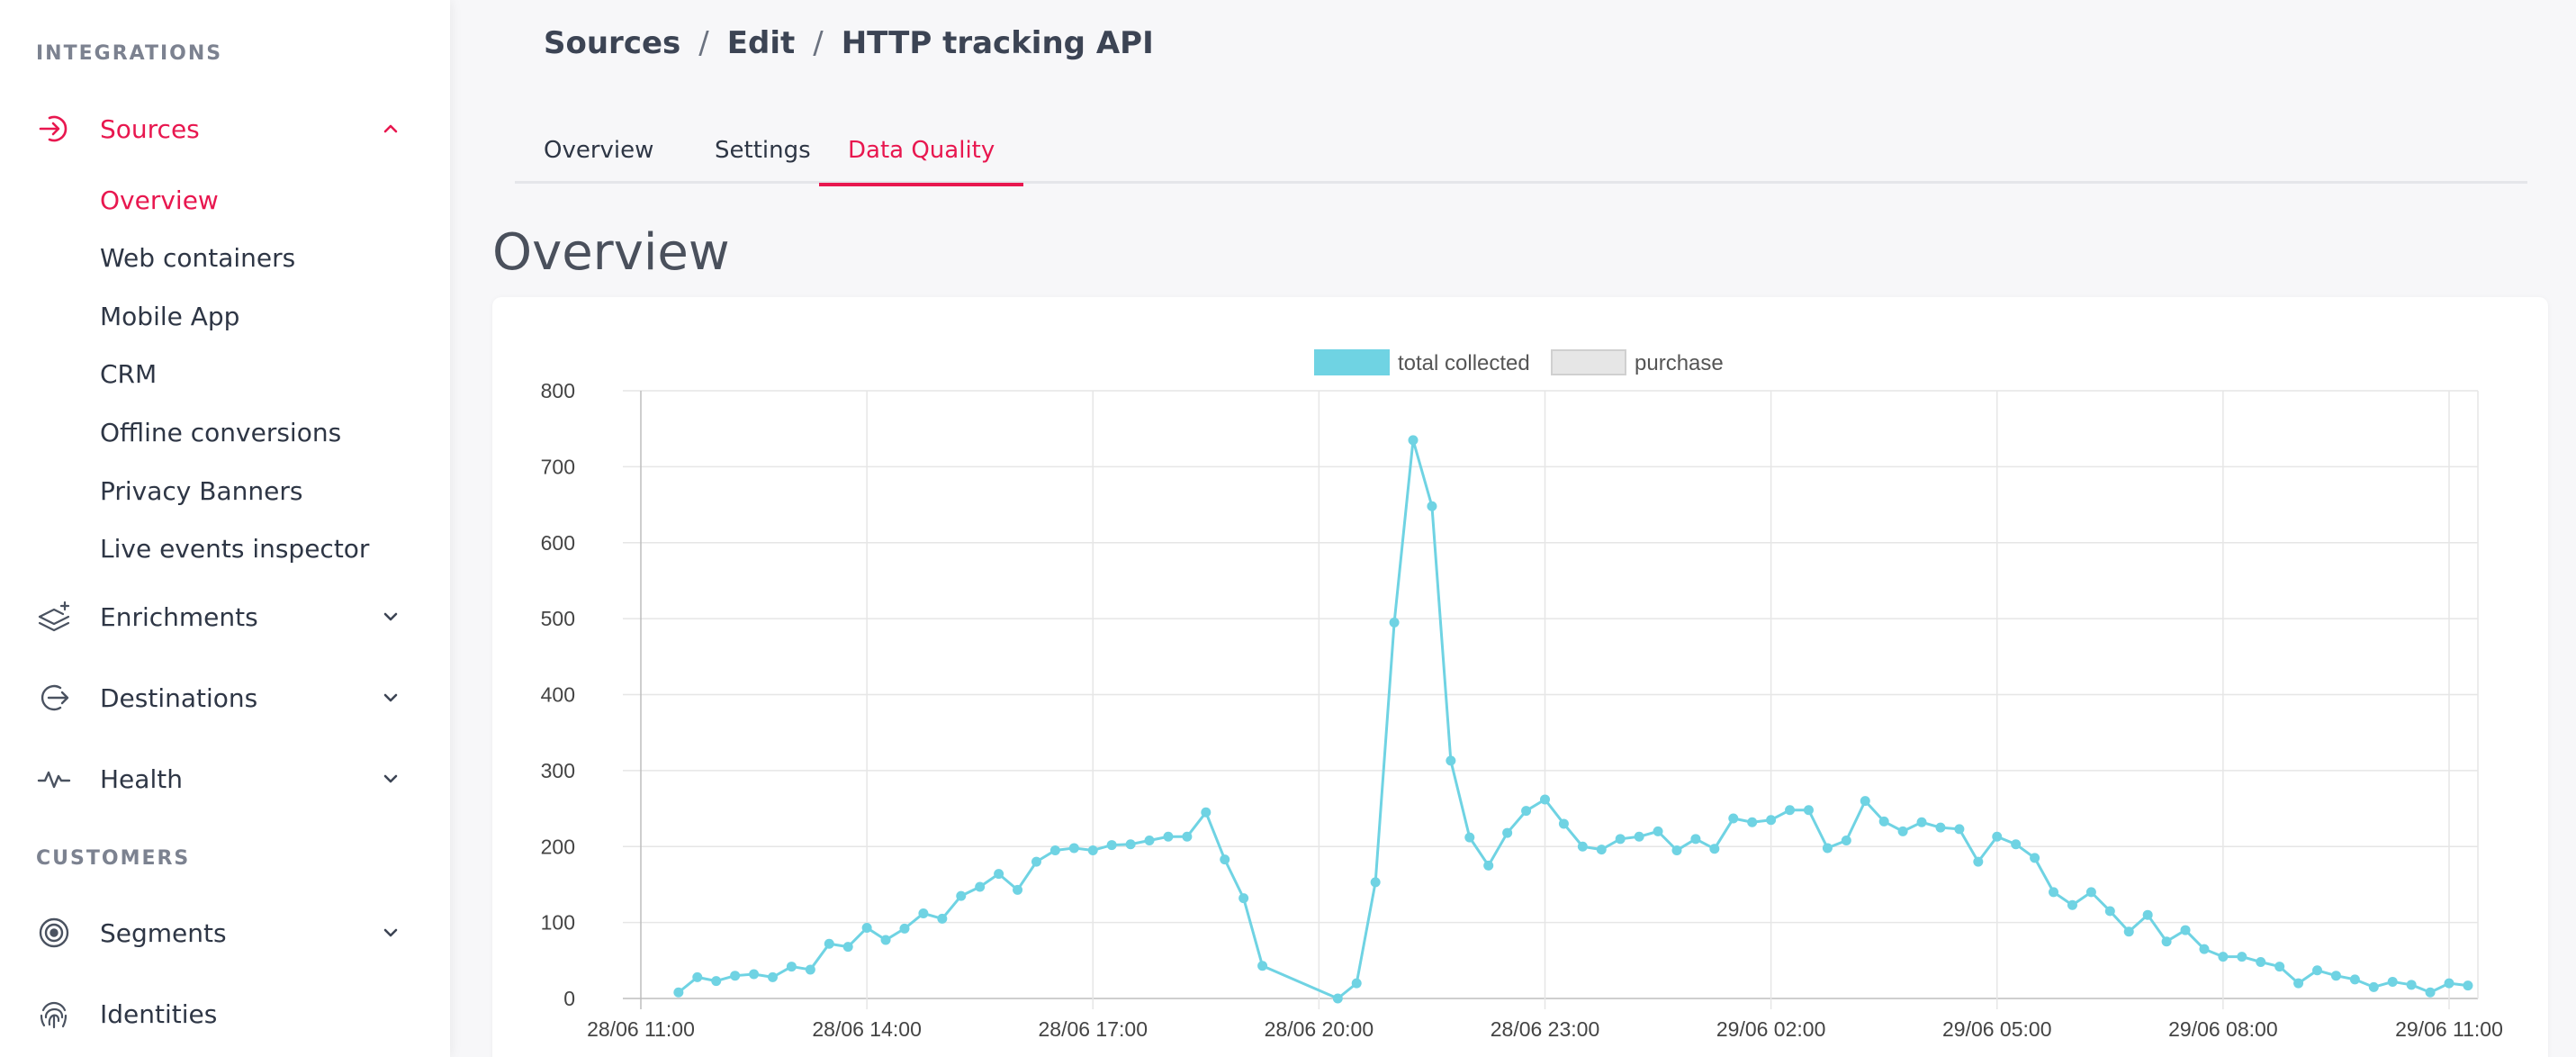 The height and width of the screenshot is (1057, 2576). I want to click on legend-swatch, so click(1588, 362).